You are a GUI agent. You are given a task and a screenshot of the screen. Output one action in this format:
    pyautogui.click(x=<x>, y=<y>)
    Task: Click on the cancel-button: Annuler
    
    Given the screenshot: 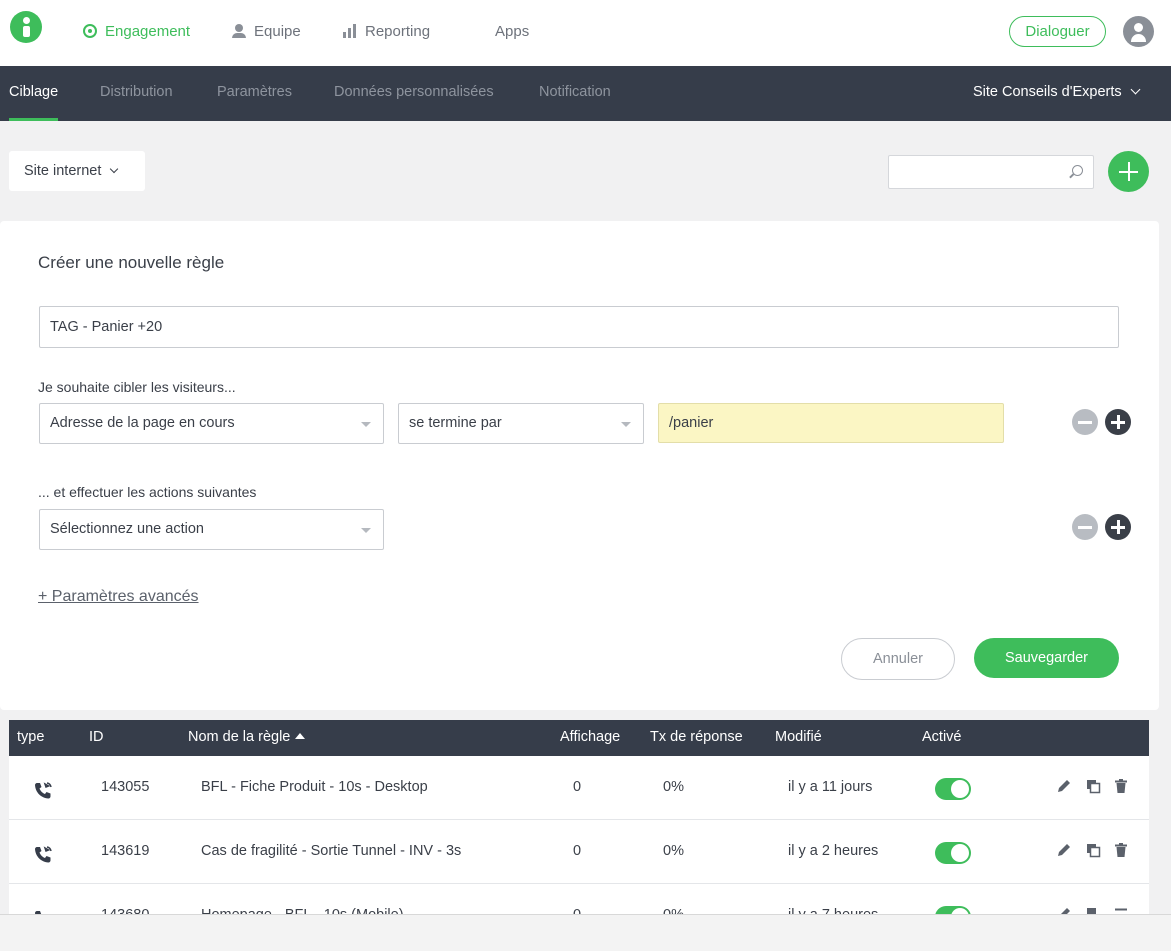 What is the action you would take?
    pyautogui.click(x=898, y=659)
    